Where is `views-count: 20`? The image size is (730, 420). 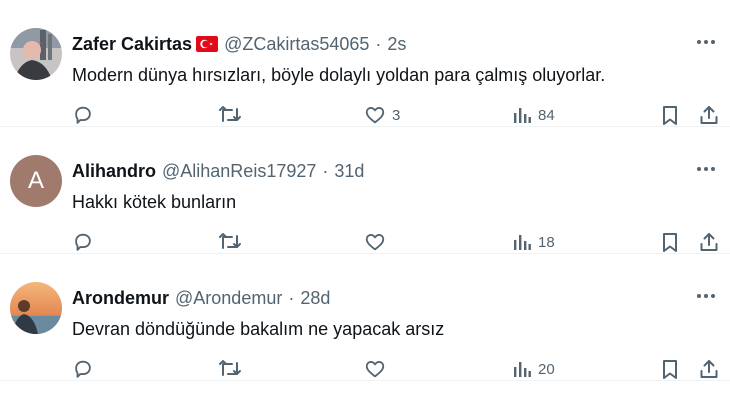
views-count: 20 is located at coordinates (546, 369).